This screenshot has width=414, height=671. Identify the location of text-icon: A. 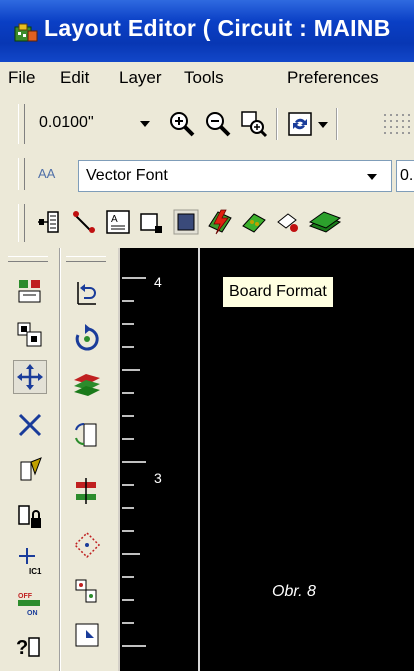
(118, 222).